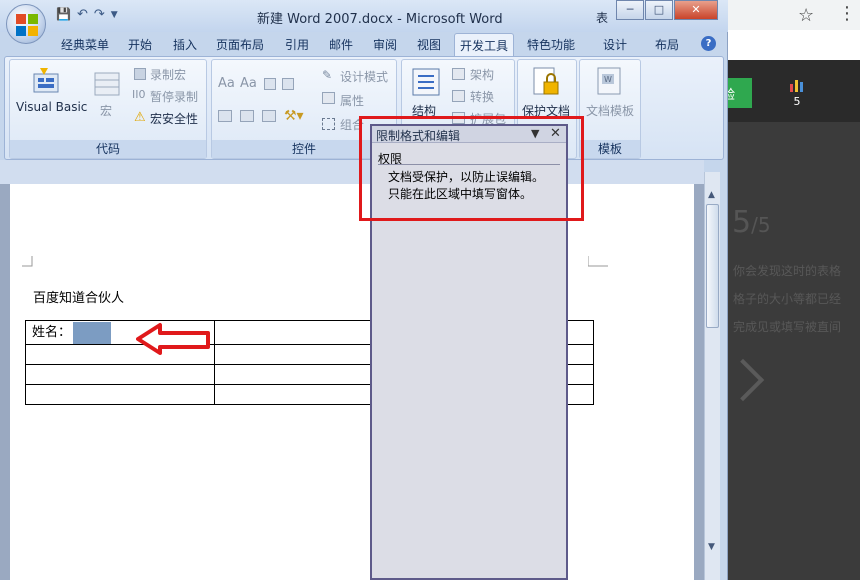 The width and height of the screenshot is (860, 580). I want to click on tab-design: 设计, so click(615, 44).